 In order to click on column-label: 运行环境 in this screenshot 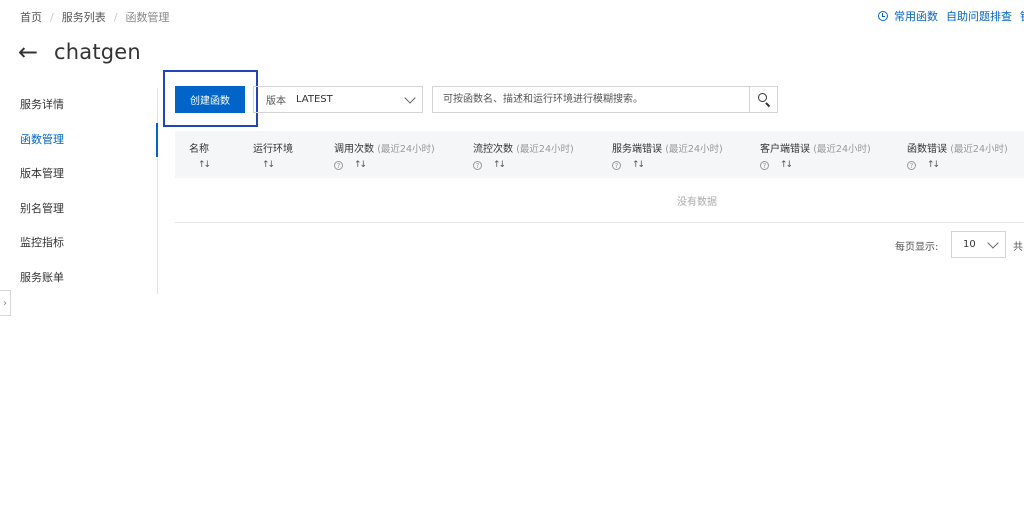, I will do `click(273, 149)`.